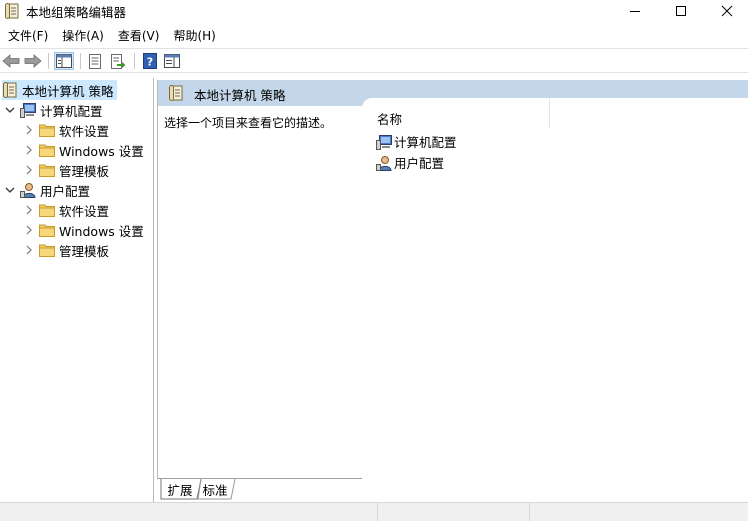 The image size is (748, 521). Describe the element at coordinates (456, 113) in the screenshot. I see `column-header-name: 名称` at that location.